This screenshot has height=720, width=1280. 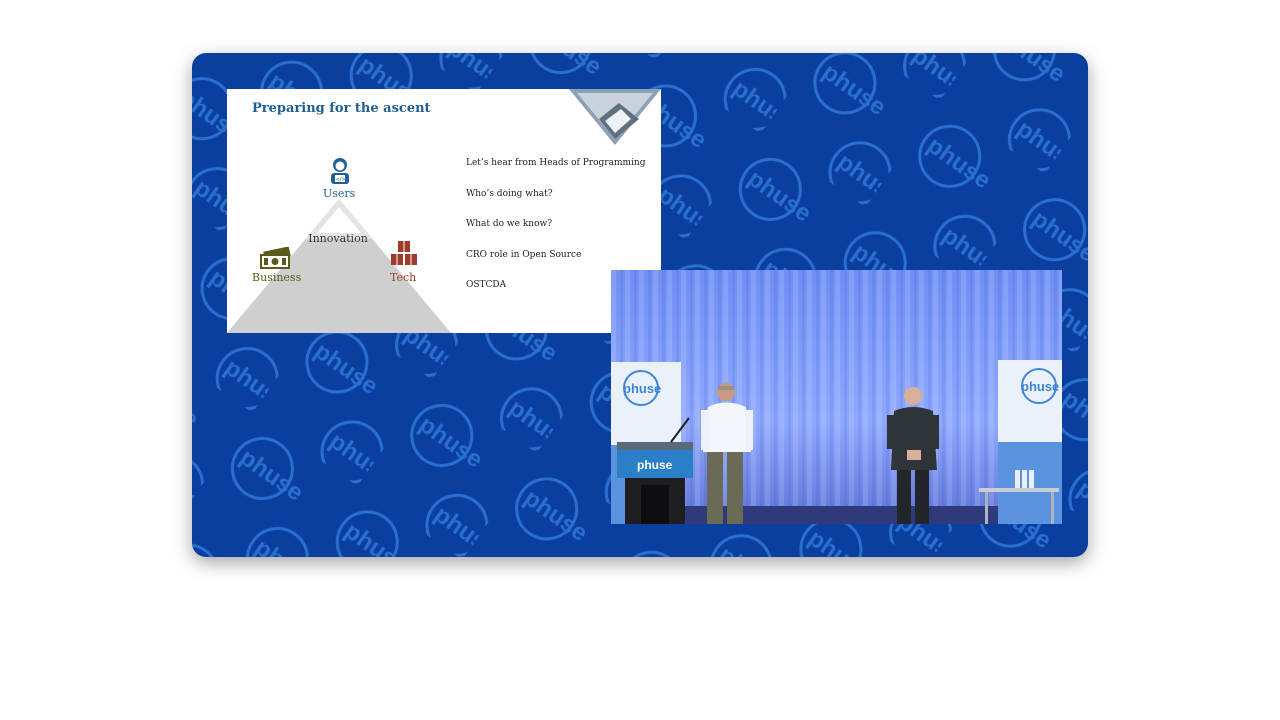 What do you see at coordinates (404, 253) in the screenshot?
I see `cubes-icon` at bounding box center [404, 253].